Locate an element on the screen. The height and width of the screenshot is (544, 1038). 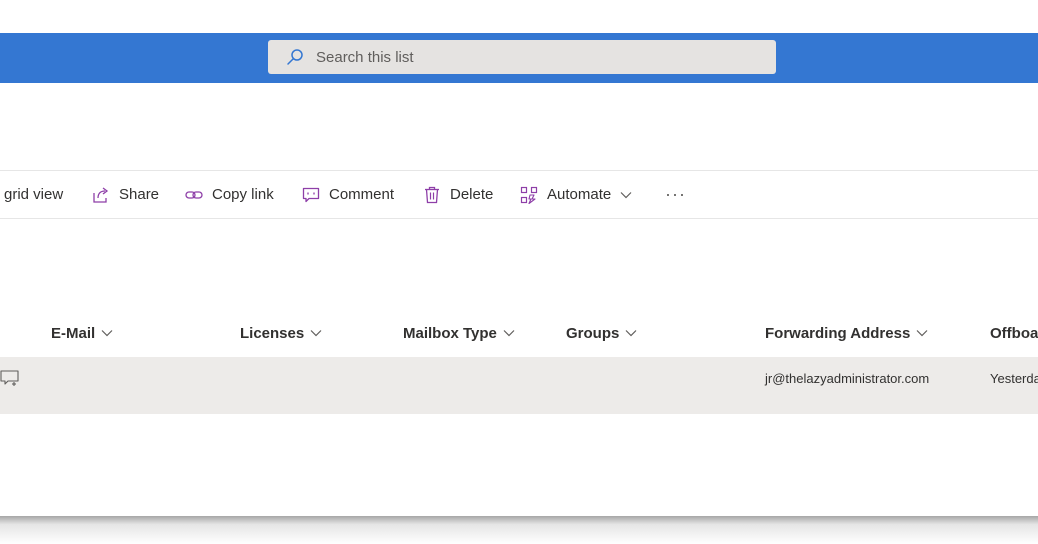
share-label: Share is located at coordinates (139, 194).